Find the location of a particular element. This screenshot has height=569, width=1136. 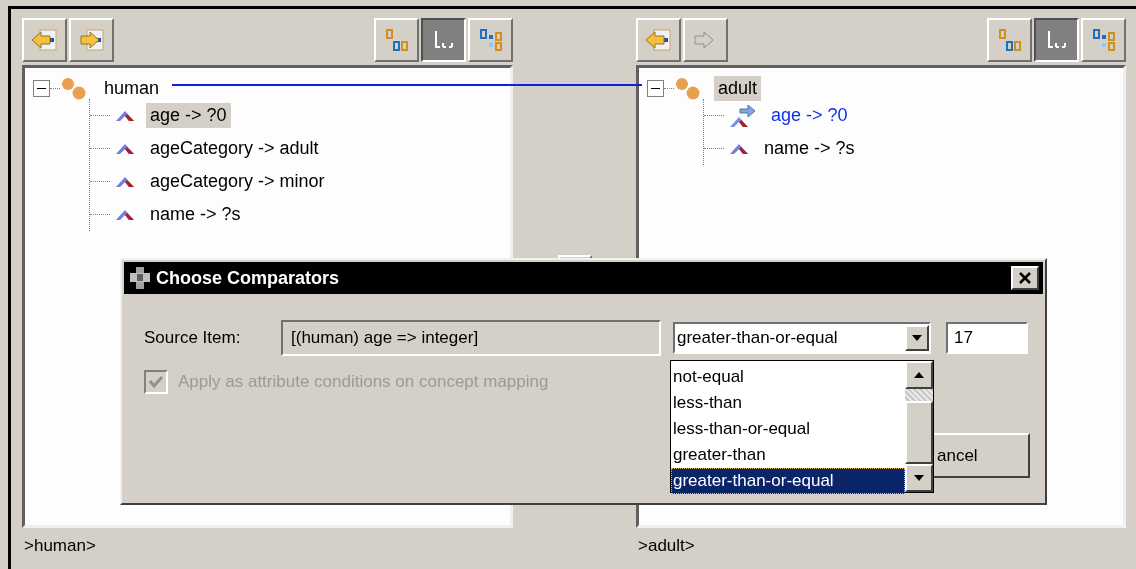

dropdown-option: not-equal is located at coordinates (788, 377).